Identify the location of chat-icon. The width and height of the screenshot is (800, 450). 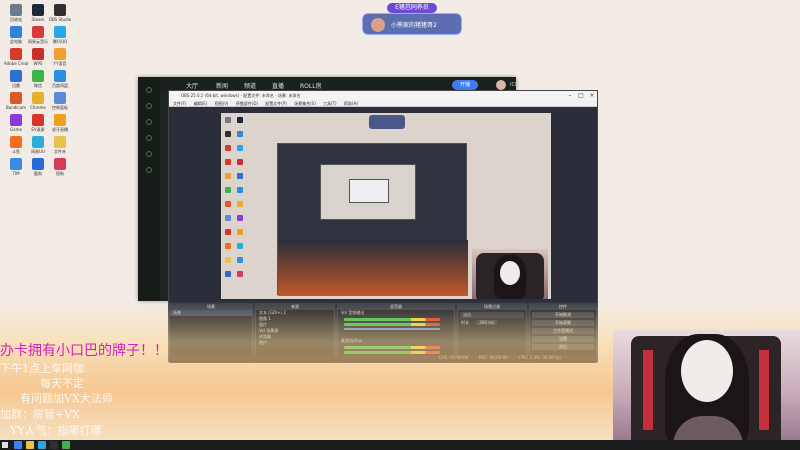
(149, 122).